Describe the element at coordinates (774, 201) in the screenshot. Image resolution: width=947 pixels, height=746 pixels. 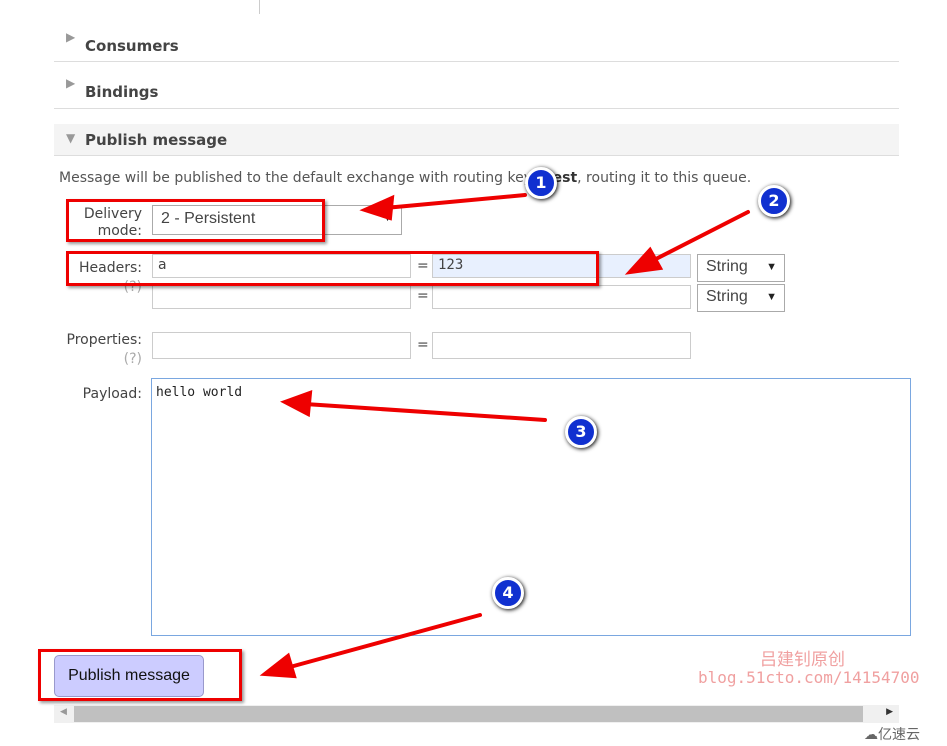
I see `annotation-marker-2: 2` at that location.